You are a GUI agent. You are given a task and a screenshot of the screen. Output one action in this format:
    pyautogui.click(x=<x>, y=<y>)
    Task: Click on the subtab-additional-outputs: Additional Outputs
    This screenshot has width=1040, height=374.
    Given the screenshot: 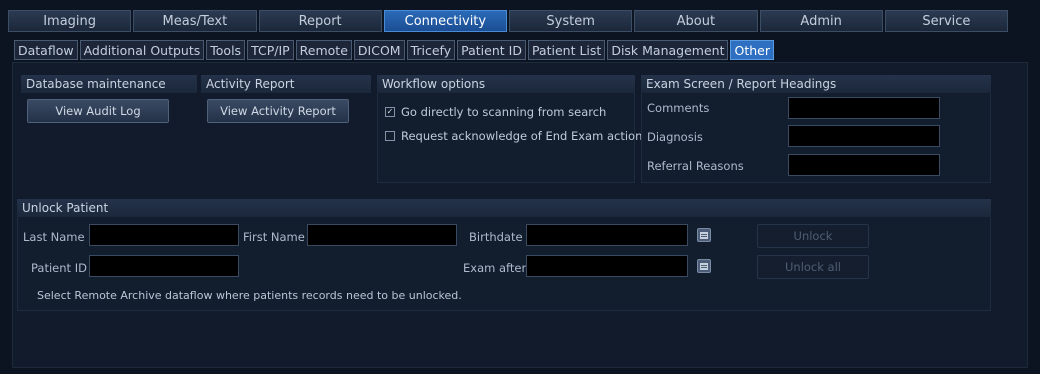 What is the action you would take?
    pyautogui.click(x=142, y=50)
    